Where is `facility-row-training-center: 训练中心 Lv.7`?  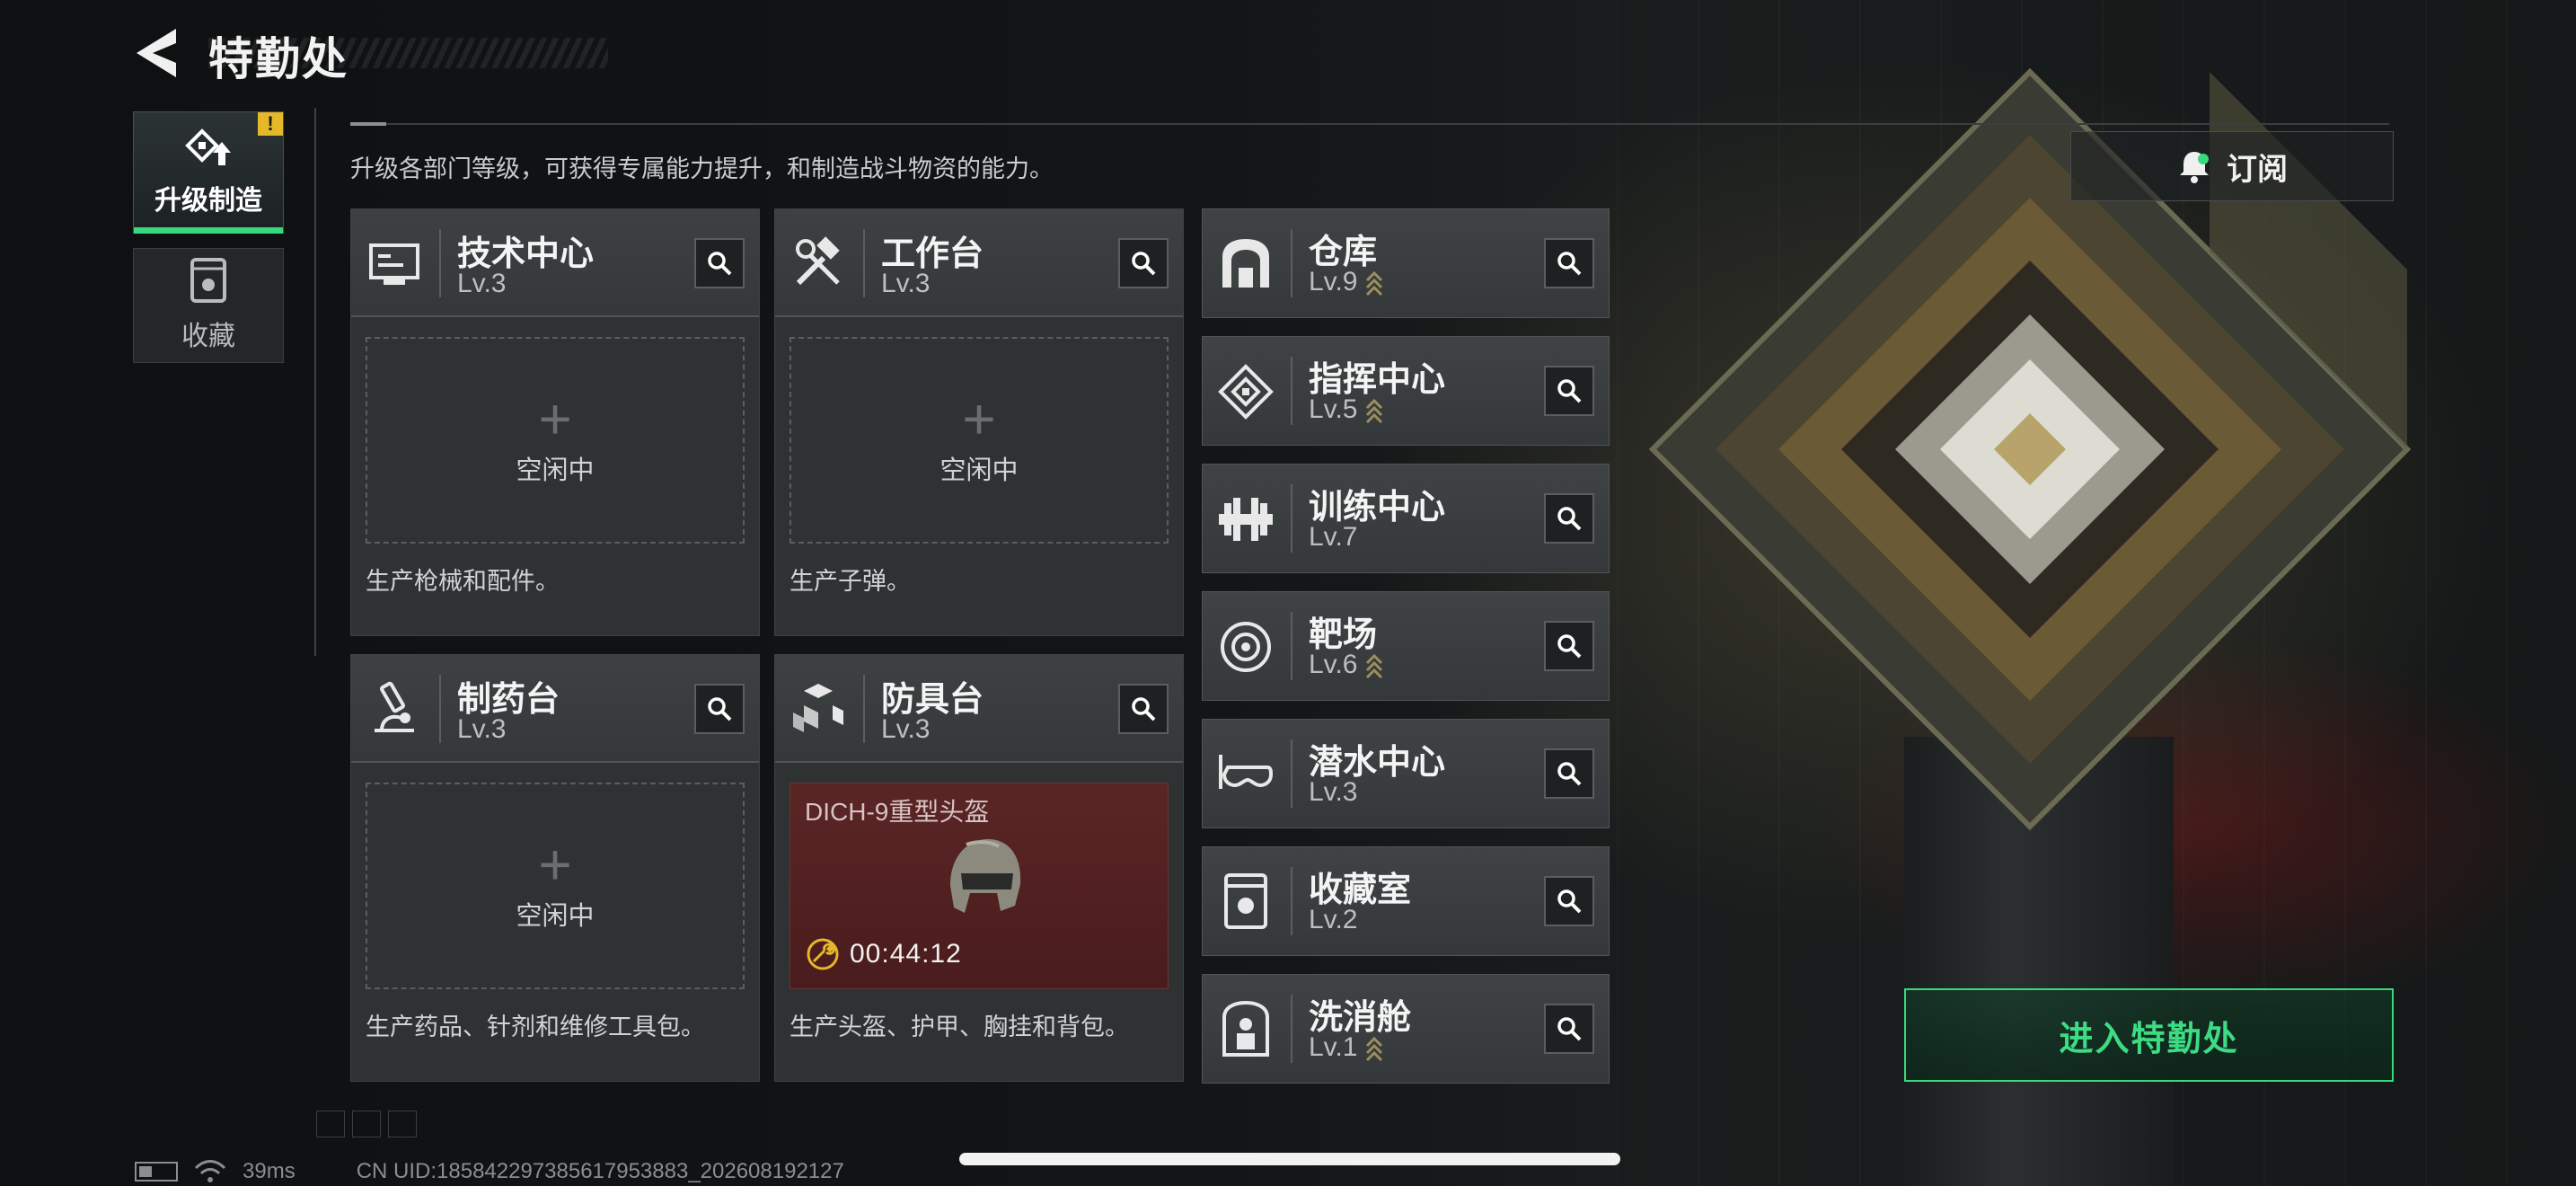
facility-row-training-center: 训练中心 Lv.7 is located at coordinates (1406, 518).